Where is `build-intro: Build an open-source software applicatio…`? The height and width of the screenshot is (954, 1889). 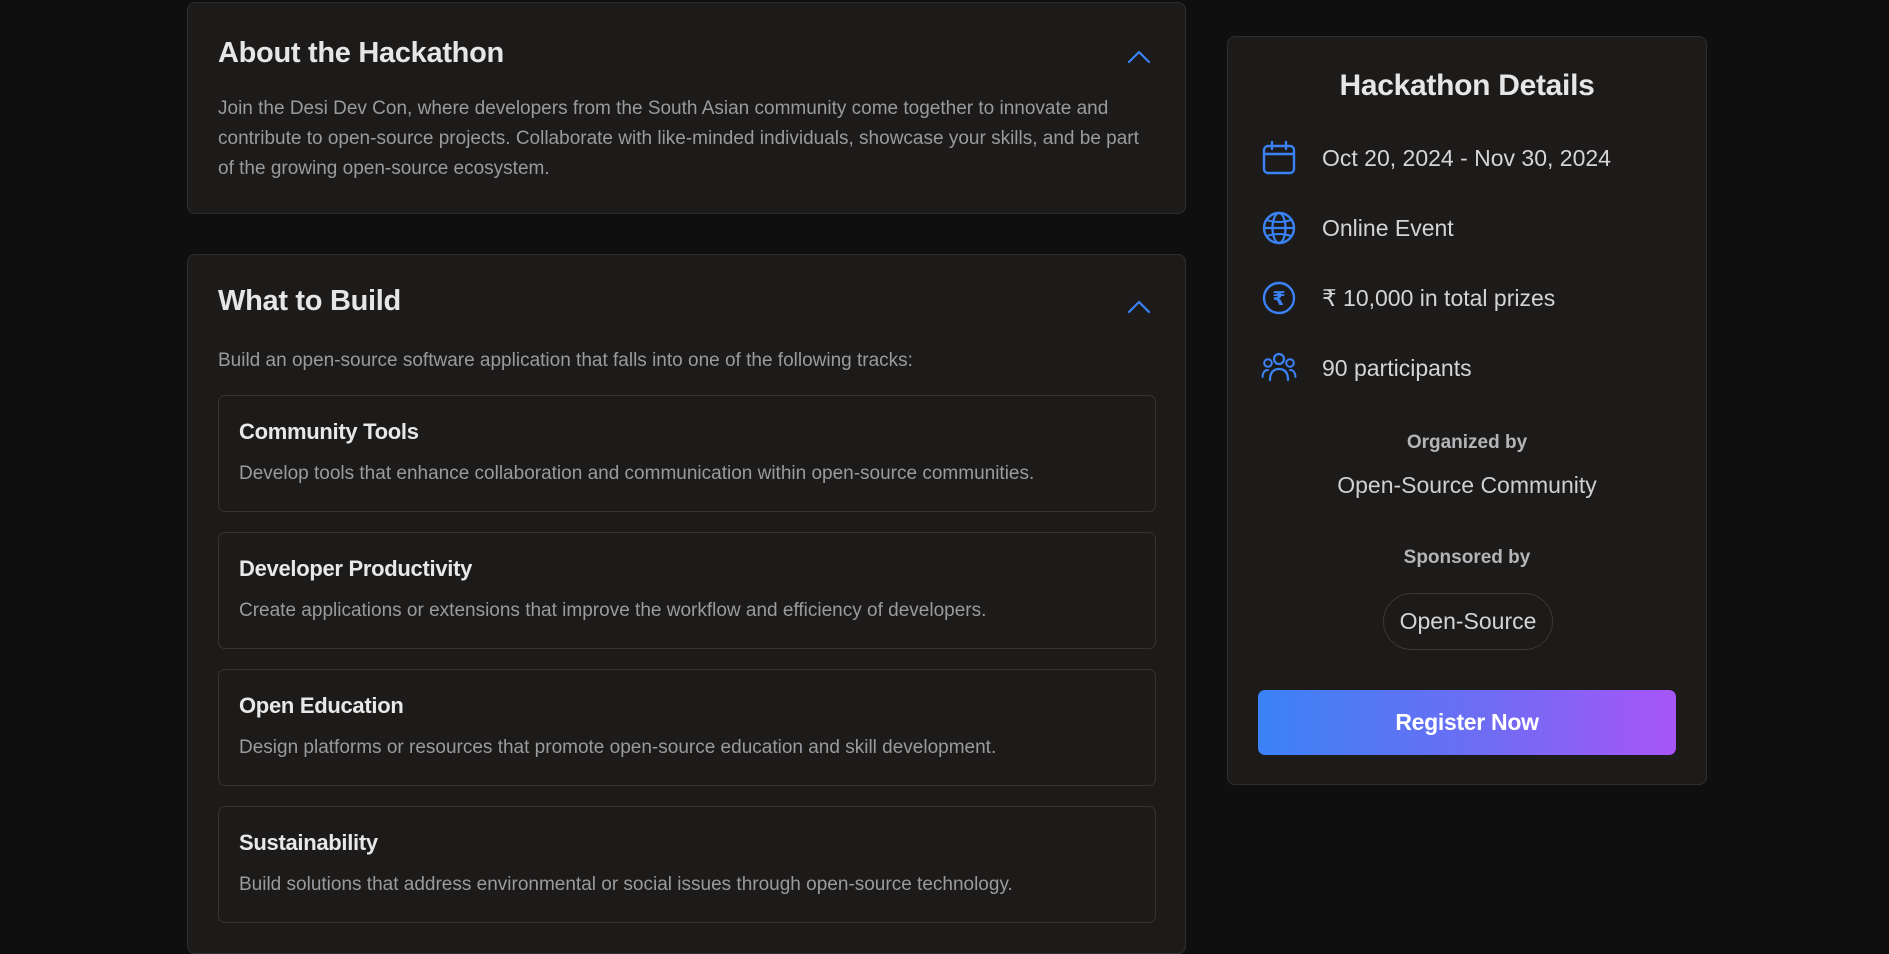
build-intro: Build an open-source software applicatio… is located at coordinates (565, 360).